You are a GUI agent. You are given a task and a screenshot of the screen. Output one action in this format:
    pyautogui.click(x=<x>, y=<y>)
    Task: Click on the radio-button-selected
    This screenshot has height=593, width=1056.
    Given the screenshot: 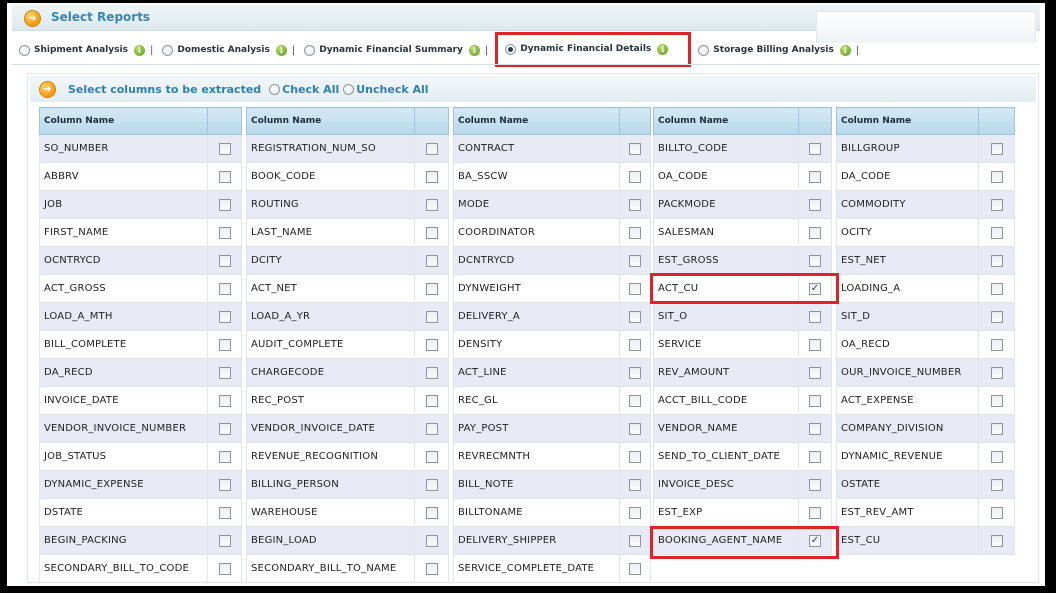 What is the action you would take?
    pyautogui.click(x=511, y=49)
    